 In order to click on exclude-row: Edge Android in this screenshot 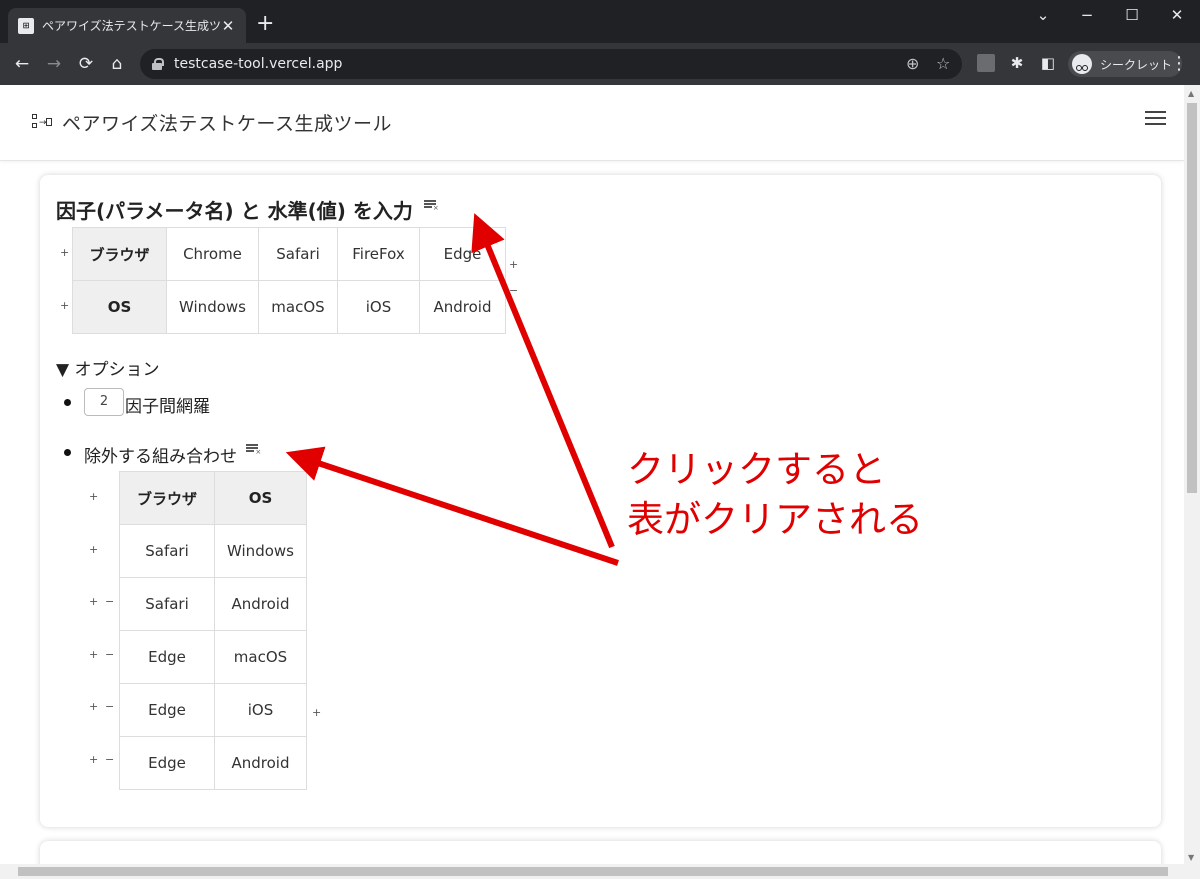, I will do `click(213, 763)`.